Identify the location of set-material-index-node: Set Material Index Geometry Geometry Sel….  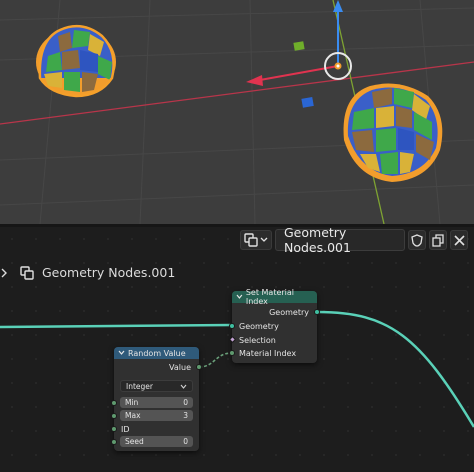
(274, 325).